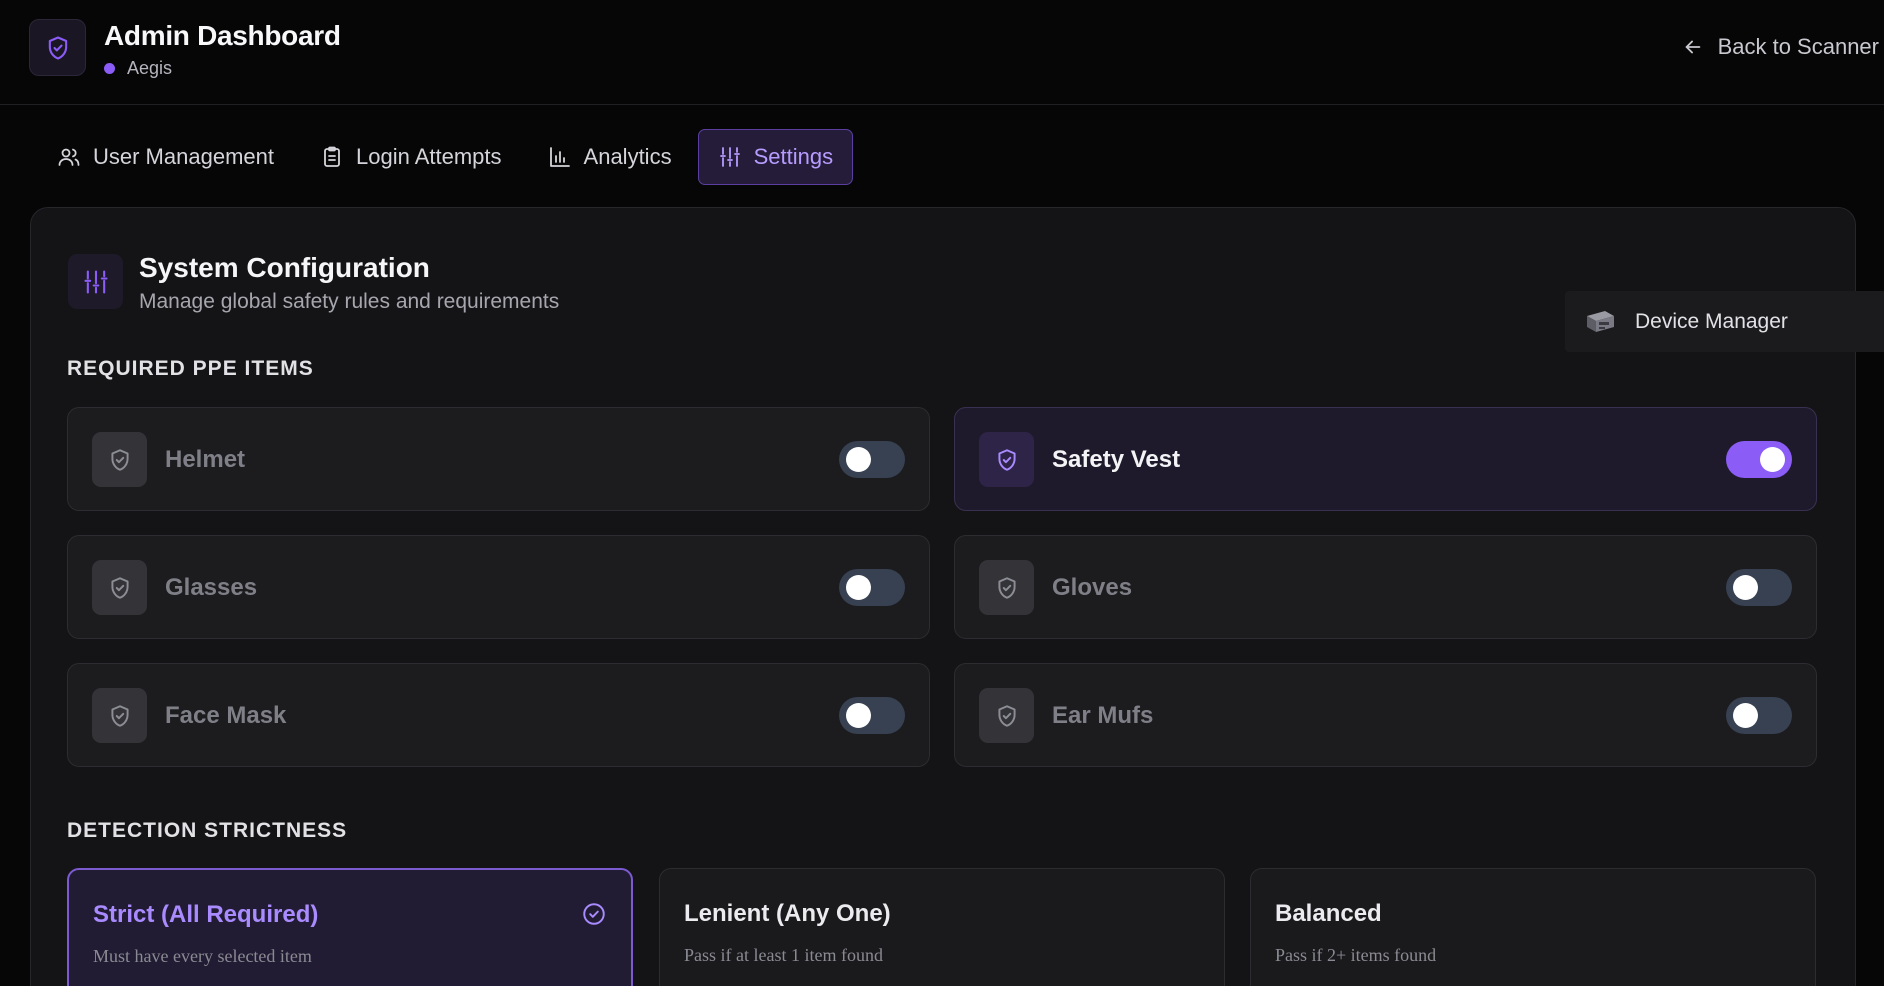  What do you see at coordinates (1759, 459) in the screenshot?
I see `toggle-safety-vest` at bounding box center [1759, 459].